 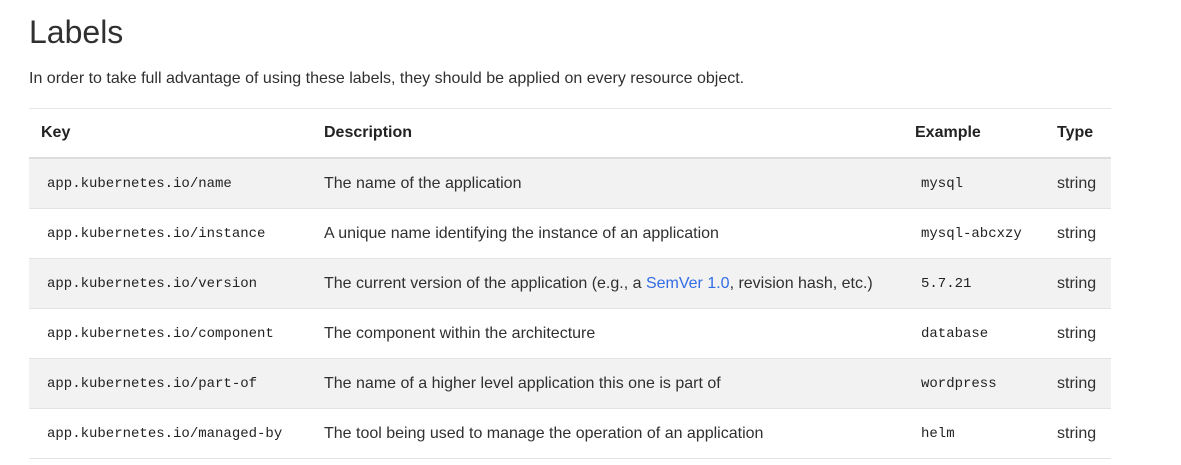 I want to click on header-key: Key, so click(x=170, y=133).